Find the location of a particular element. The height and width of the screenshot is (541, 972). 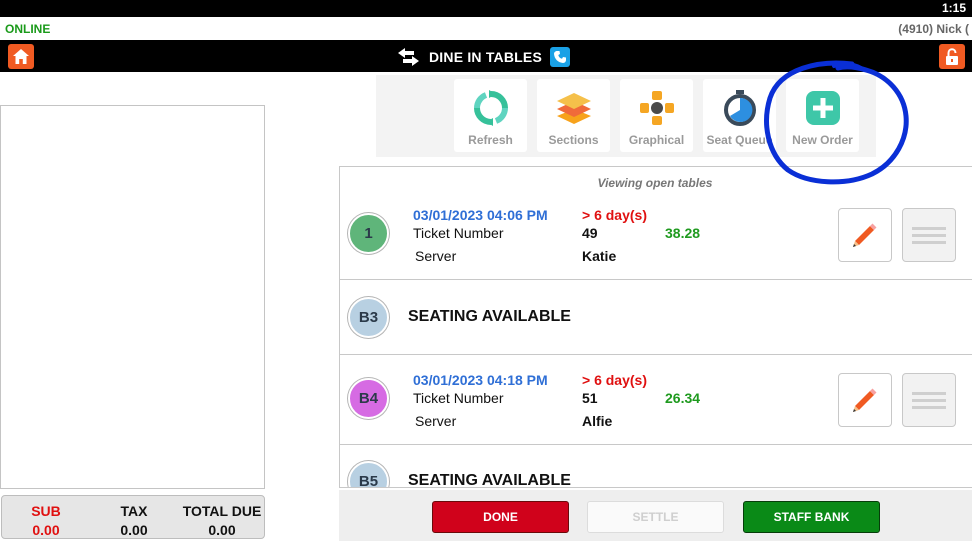

graphical-button: Graphical is located at coordinates (656, 115).